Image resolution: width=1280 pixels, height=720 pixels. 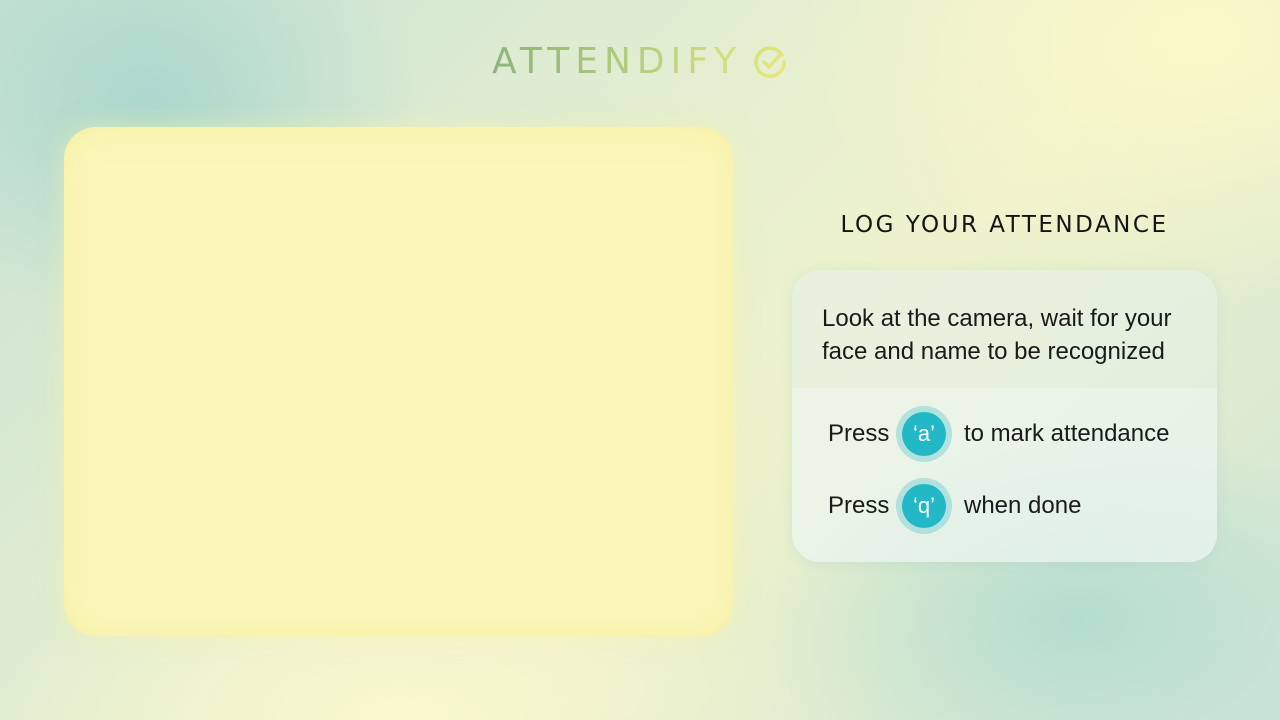 I want to click on key-q-action: when done, so click(x=1023, y=505).